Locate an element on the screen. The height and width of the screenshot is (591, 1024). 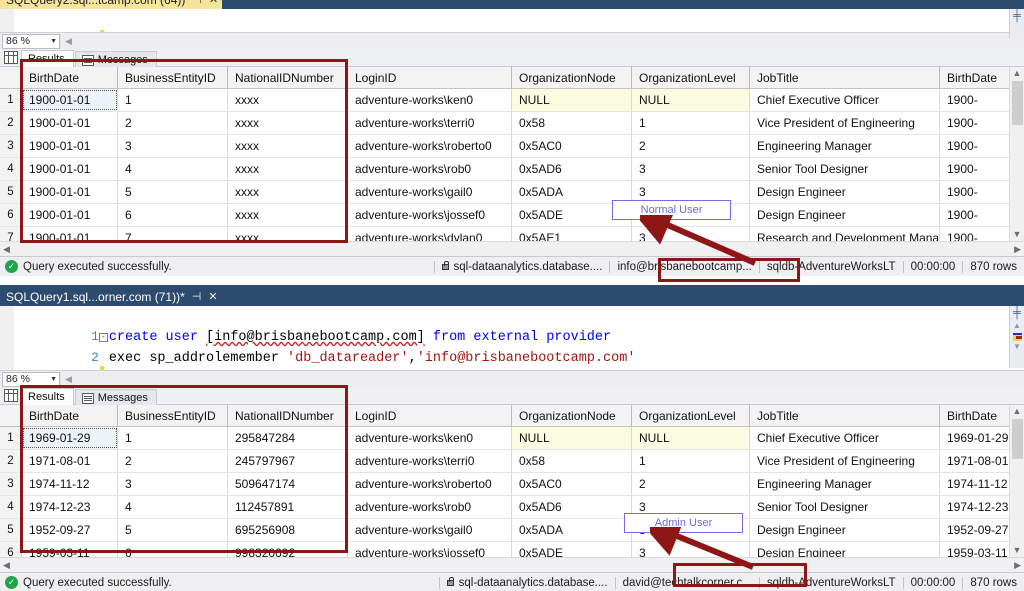
top-hdr-loginid: LoginID is located at coordinates (430, 77).